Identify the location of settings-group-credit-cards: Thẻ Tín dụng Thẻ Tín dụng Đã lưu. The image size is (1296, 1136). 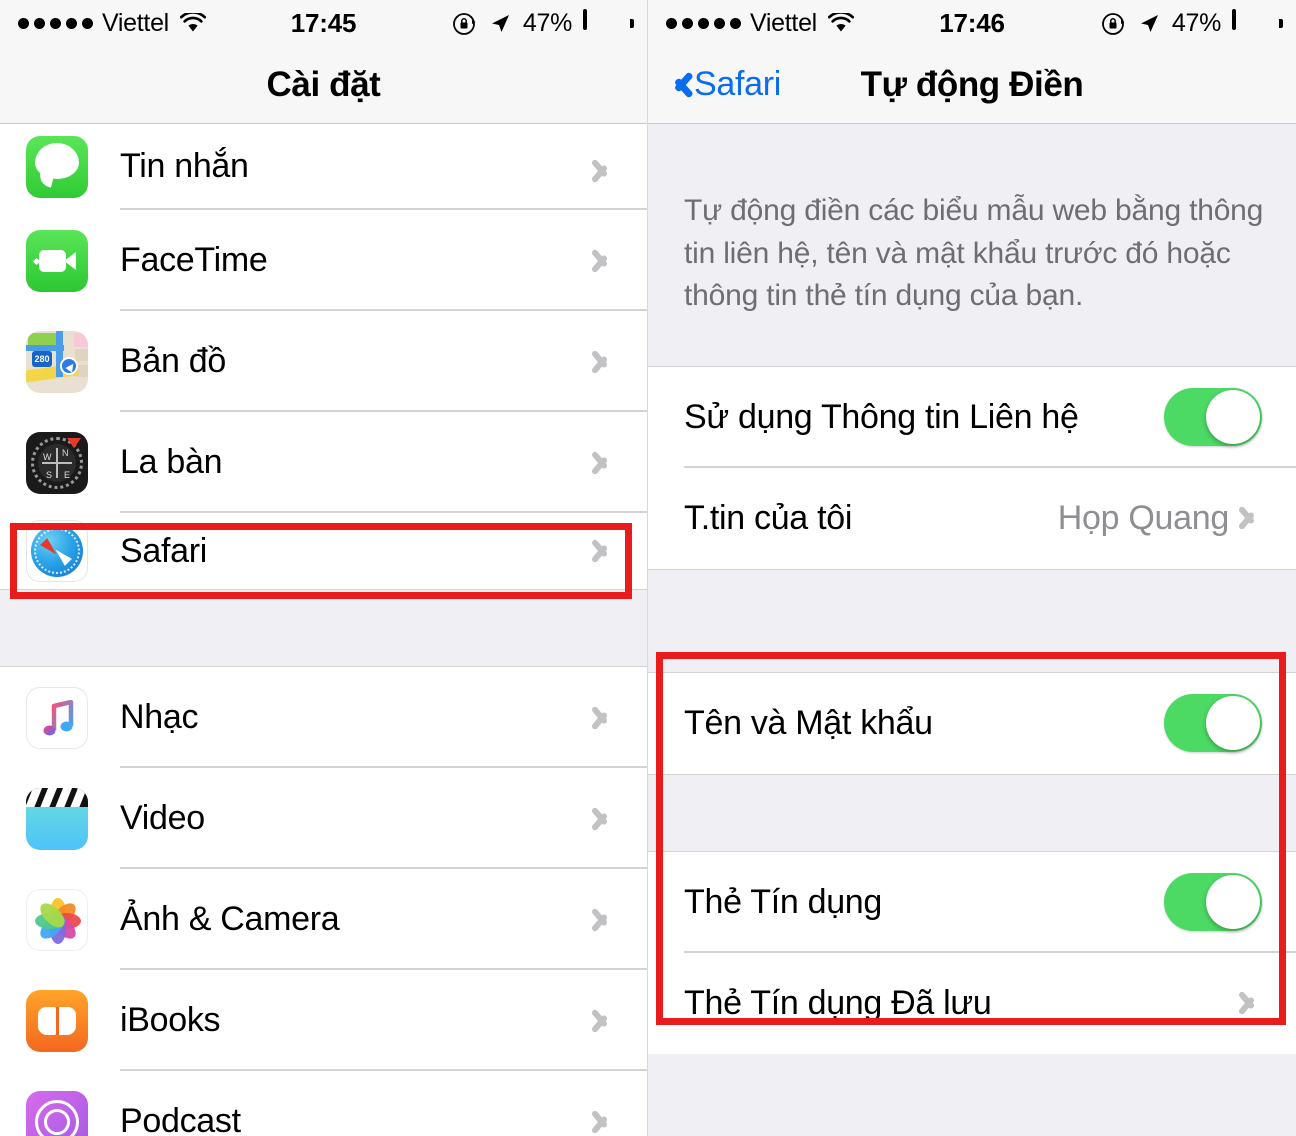
(972, 952).